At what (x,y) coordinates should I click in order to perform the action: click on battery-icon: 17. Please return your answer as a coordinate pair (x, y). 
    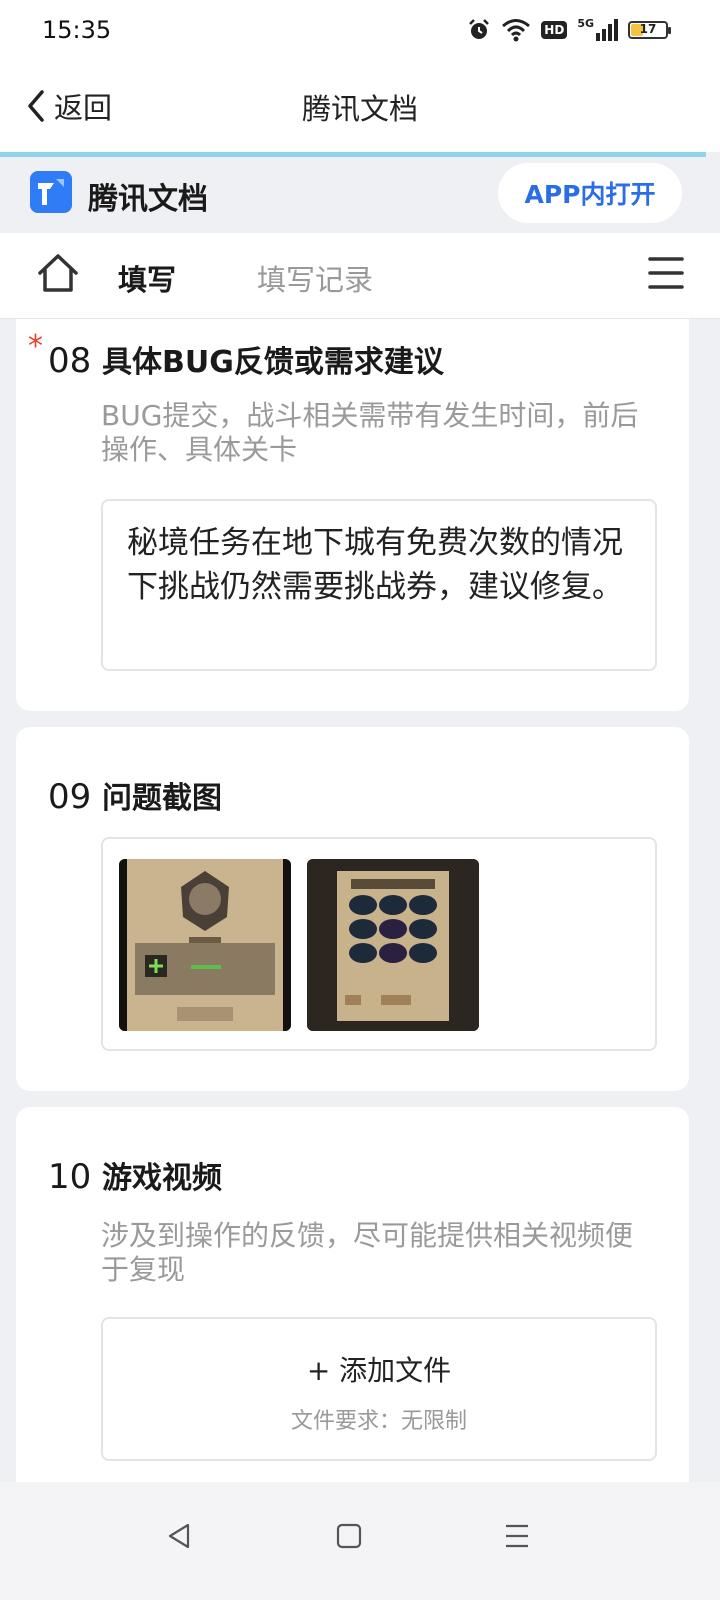
    Looking at the image, I should click on (649, 30).